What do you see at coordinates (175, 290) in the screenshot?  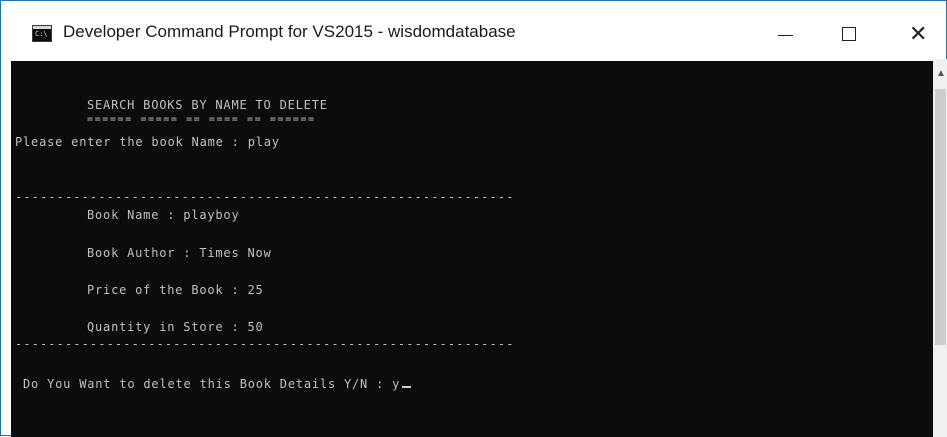 I see `book-price-line: Price of the Book : 25` at bounding box center [175, 290].